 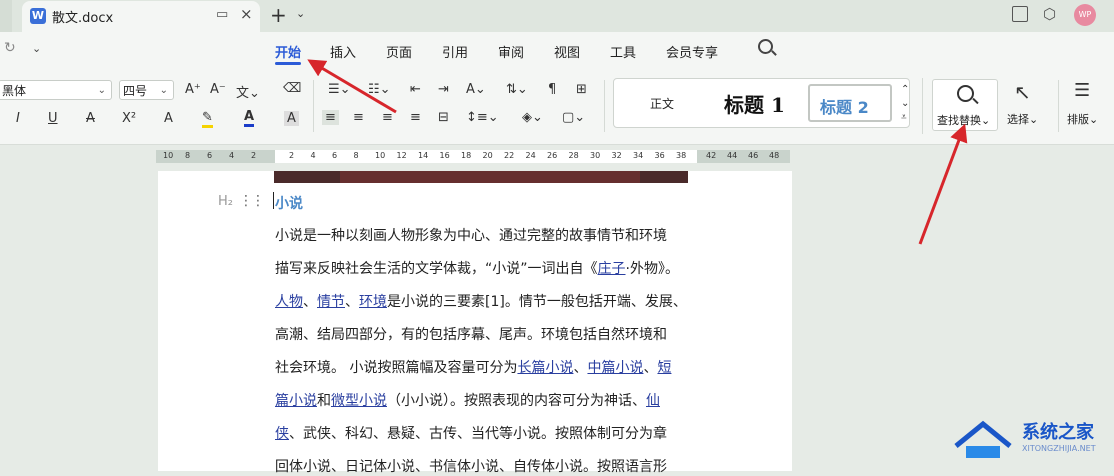 What do you see at coordinates (296, 401) in the screenshot?
I see `hyperlink: 篇小说` at bounding box center [296, 401].